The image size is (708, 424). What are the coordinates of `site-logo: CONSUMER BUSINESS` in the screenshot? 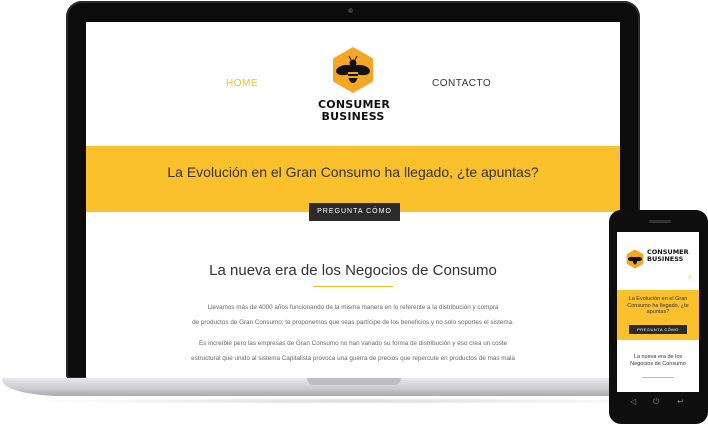 It's located at (354, 84).